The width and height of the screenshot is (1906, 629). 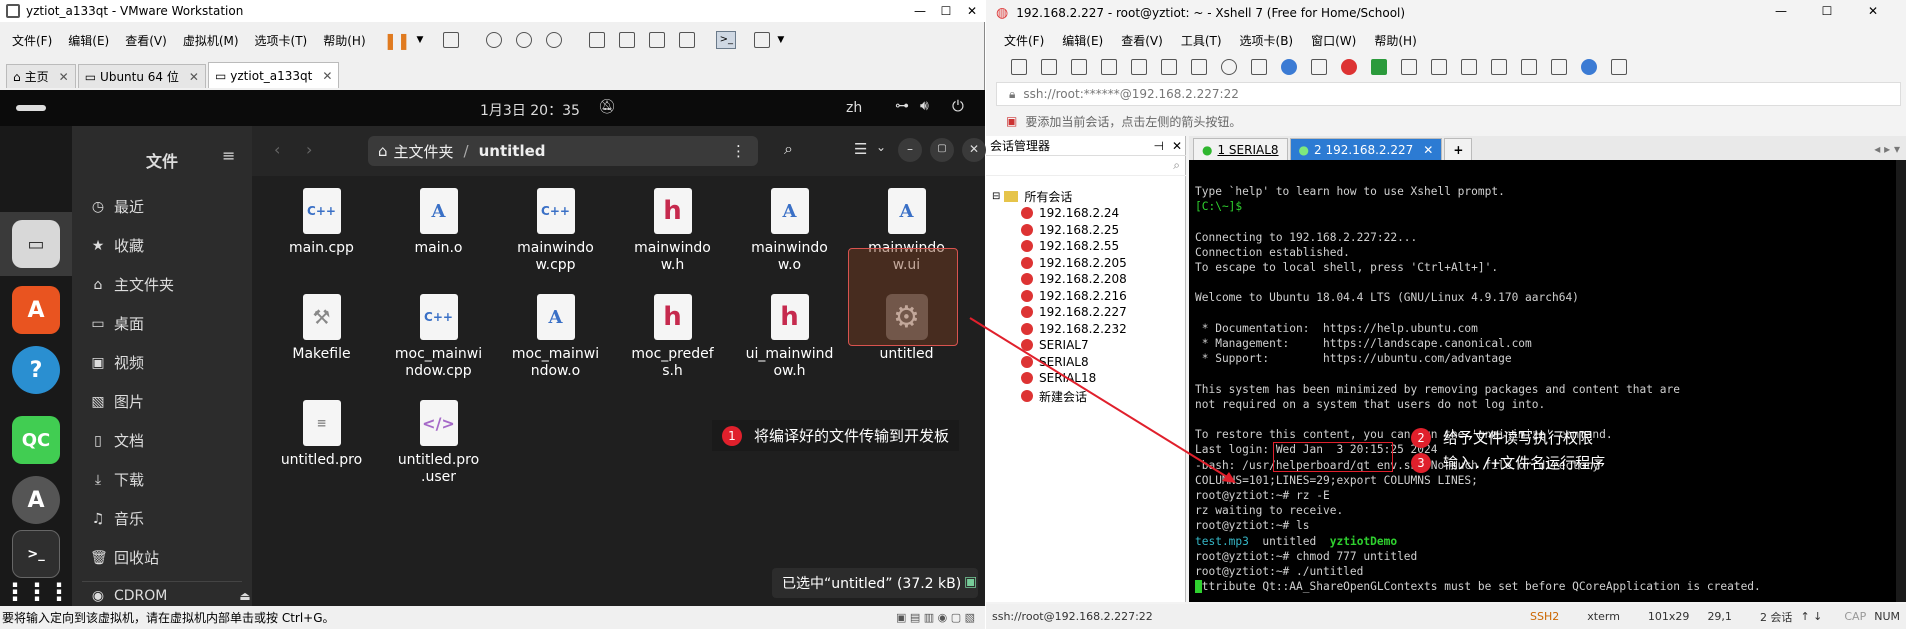 I want to click on show-apps-icon: ⋮⋮⋮, so click(x=37, y=592).